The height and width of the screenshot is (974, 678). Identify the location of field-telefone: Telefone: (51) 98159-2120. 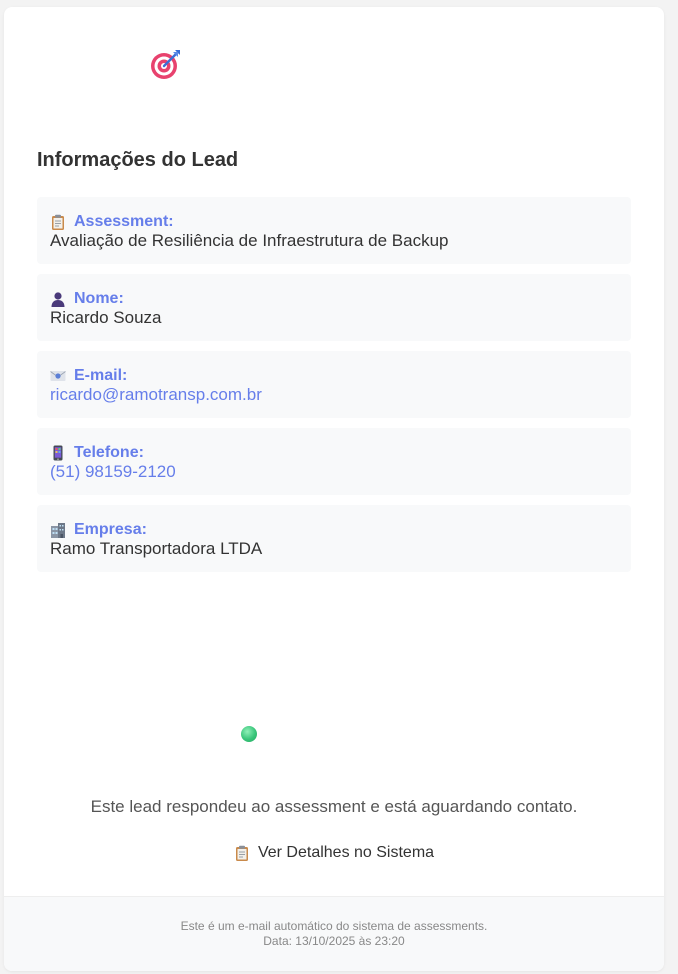
(334, 461).